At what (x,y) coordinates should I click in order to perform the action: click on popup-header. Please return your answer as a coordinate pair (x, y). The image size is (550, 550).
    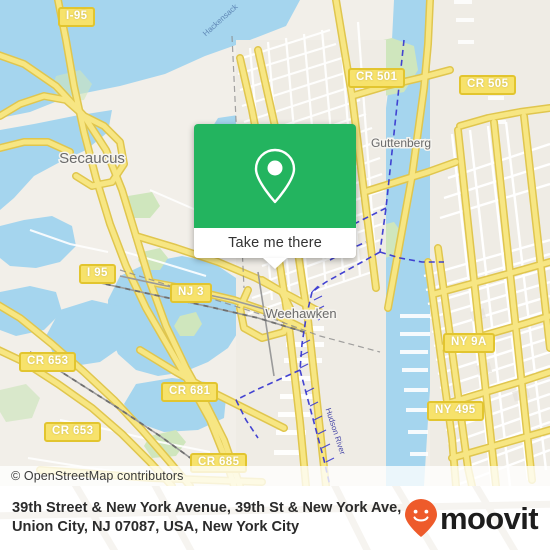
    Looking at the image, I should click on (275, 176).